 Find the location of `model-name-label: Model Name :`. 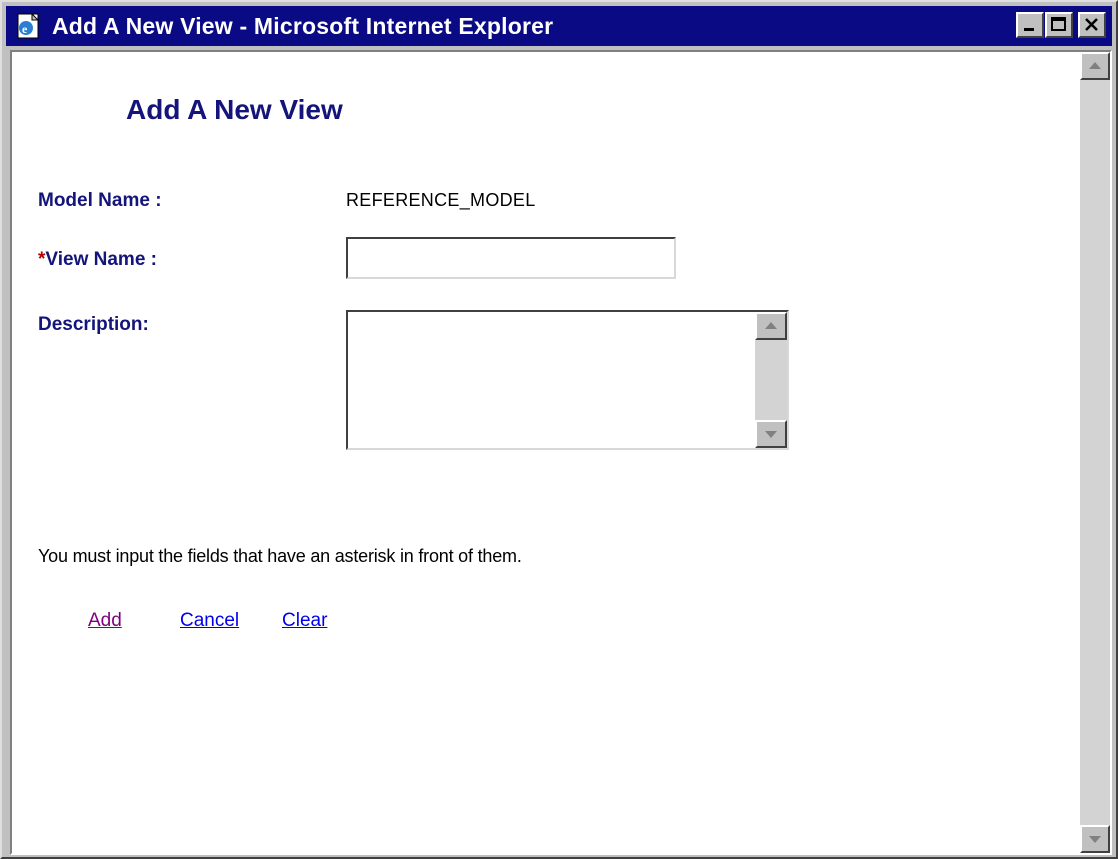

model-name-label: Model Name : is located at coordinates (100, 200).